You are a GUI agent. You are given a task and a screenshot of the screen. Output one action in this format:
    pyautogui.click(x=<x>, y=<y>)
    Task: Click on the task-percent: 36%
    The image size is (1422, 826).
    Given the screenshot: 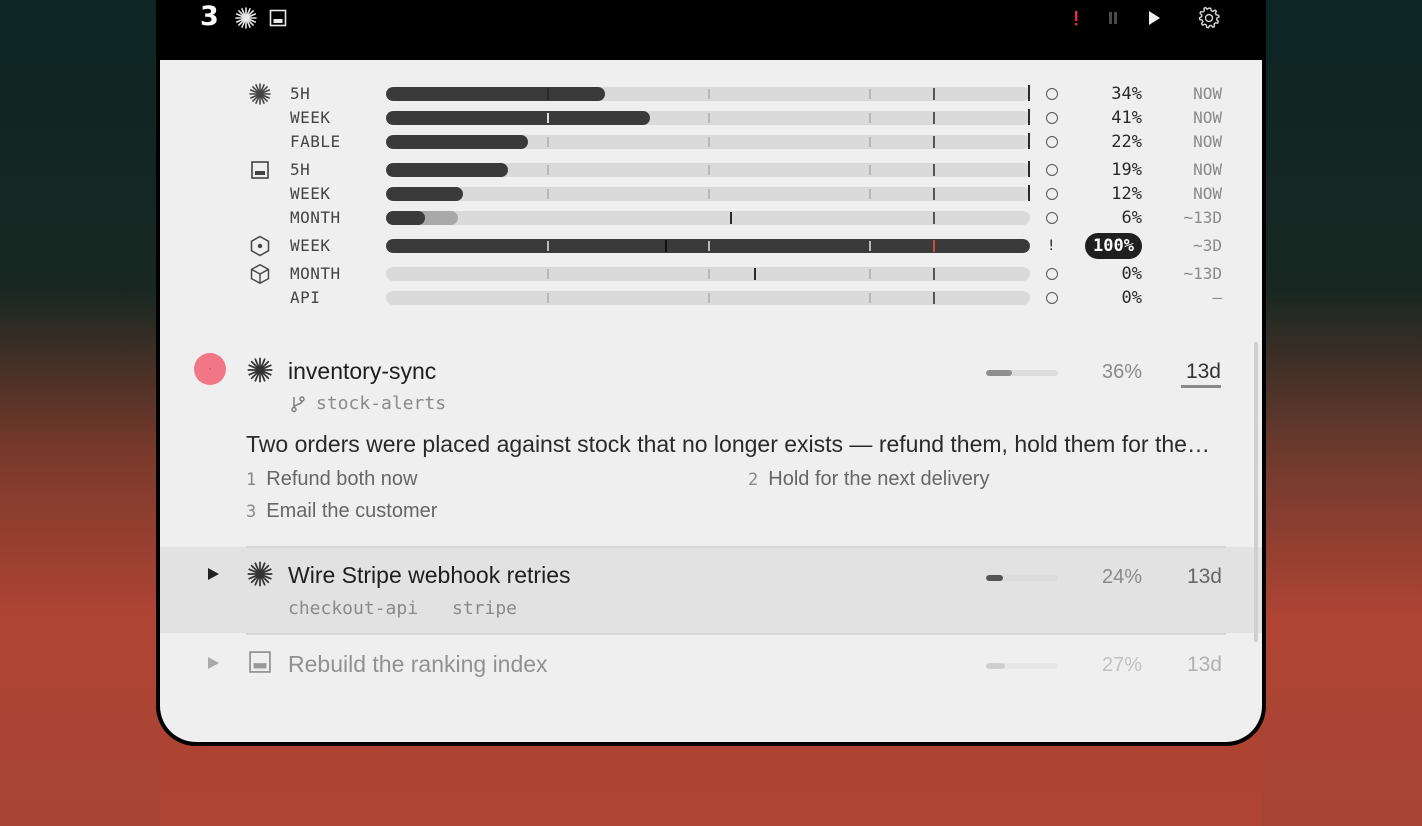 What is the action you would take?
    pyautogui.click(x=1121, y=372)
    